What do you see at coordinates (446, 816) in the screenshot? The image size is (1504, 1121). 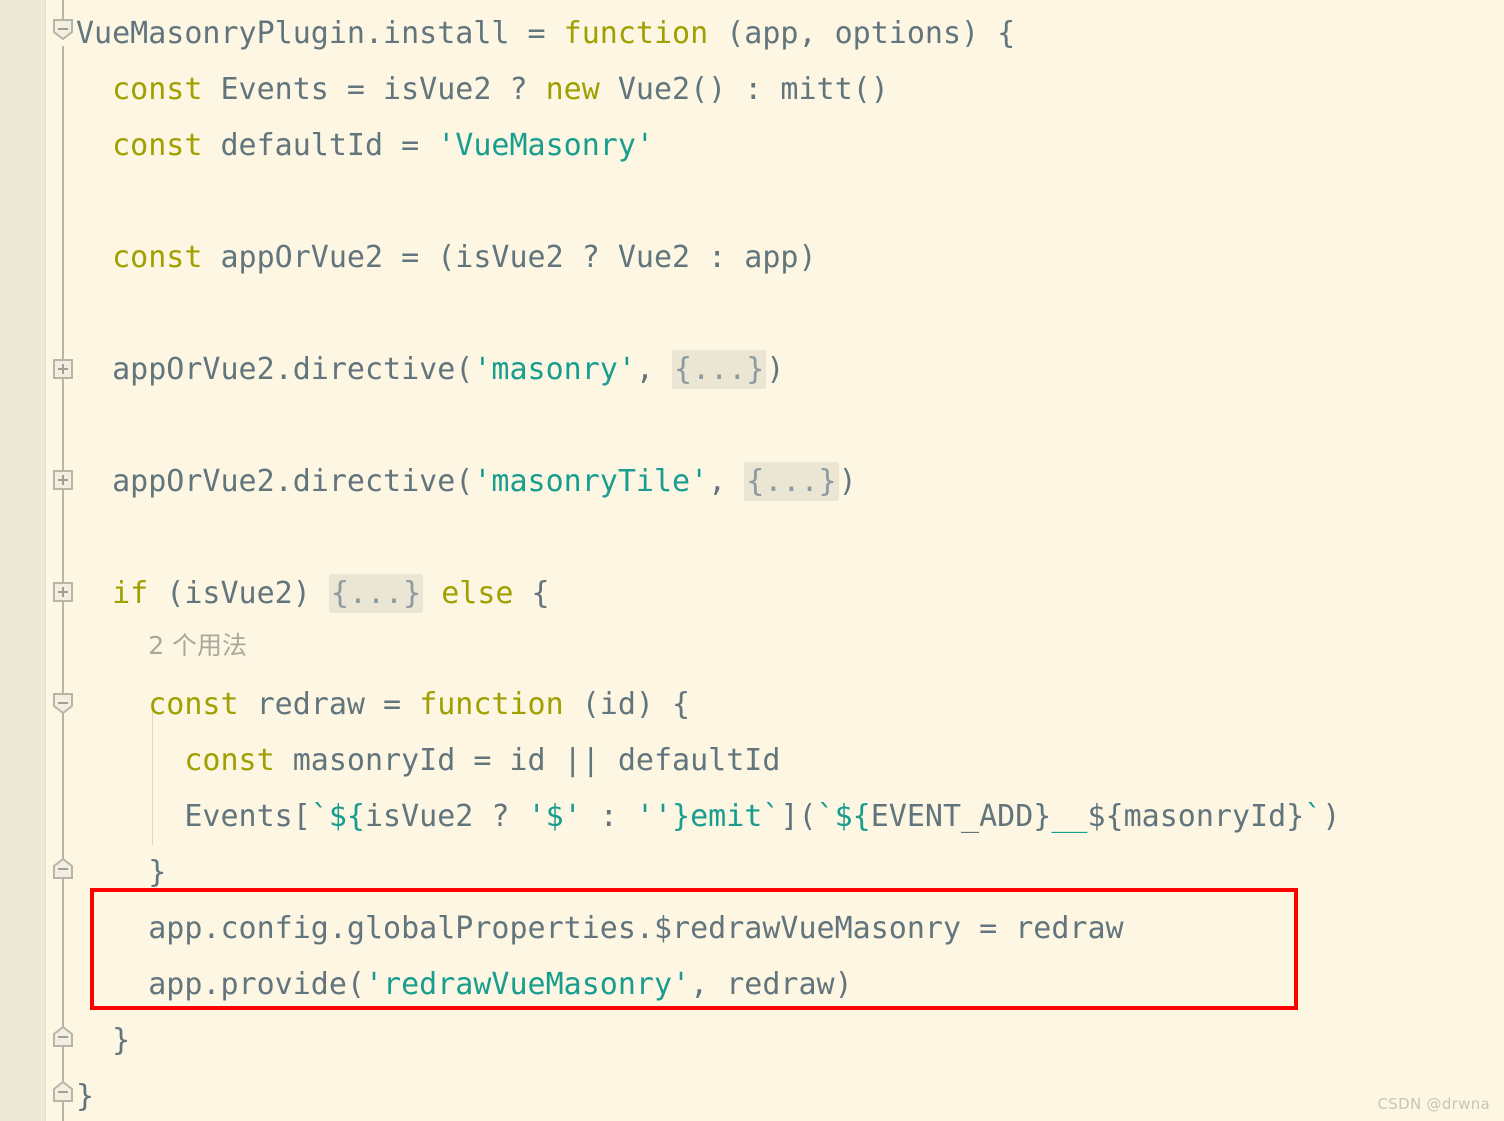 I see `code-token: isVue2 ?` at bounding box center [446, 816].